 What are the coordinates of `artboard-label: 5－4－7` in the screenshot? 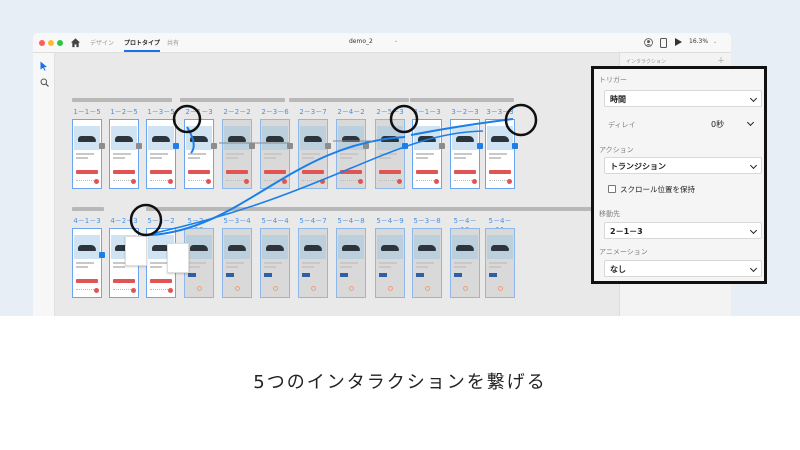 It's located at (313, 221).